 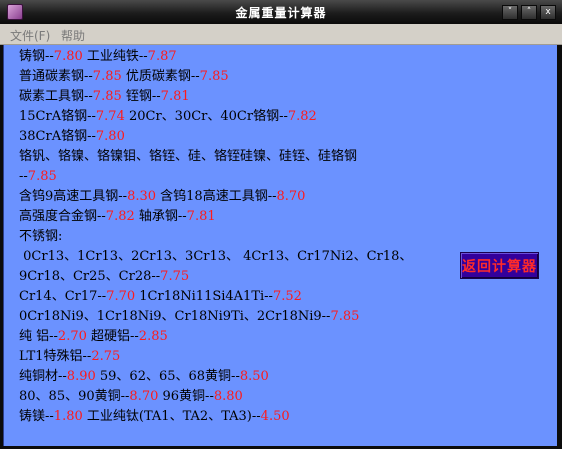 What do you see at coordinates (62, 216) in the screenshot?
I see `material-name: 高强度合金钢--` at bounding box center [62, 216].